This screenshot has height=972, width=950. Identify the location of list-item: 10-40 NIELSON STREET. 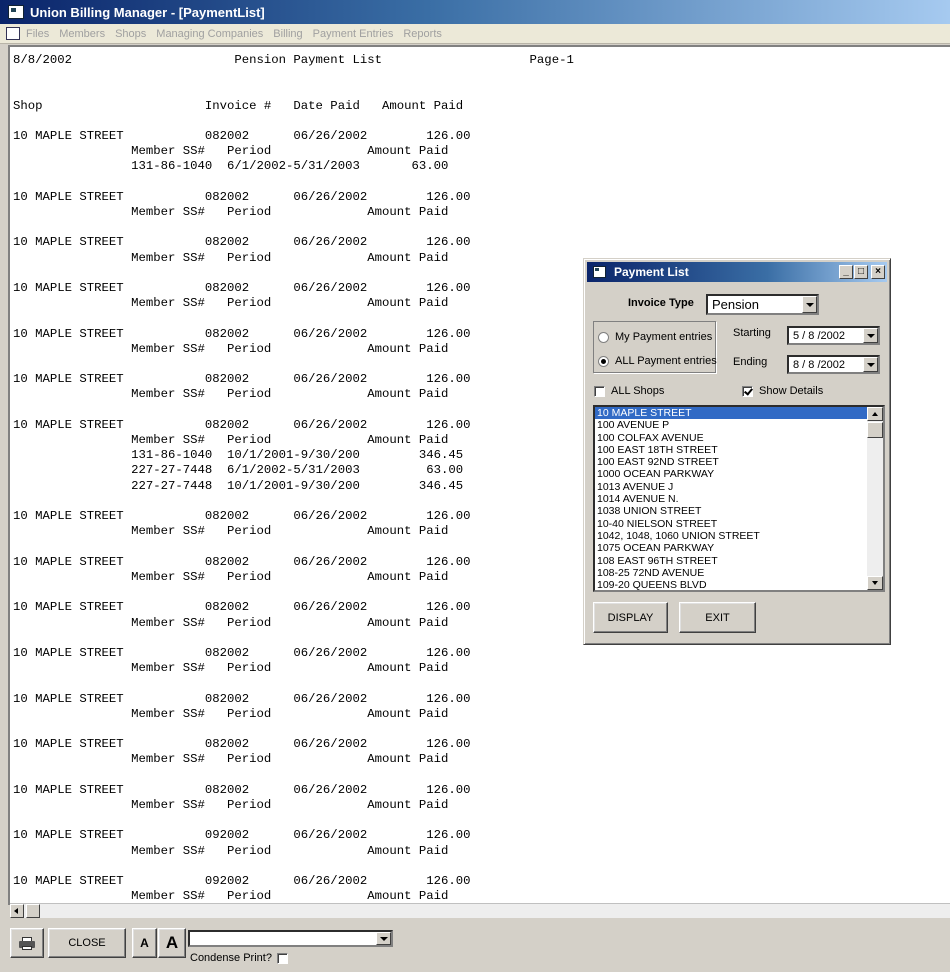
(732, 524).